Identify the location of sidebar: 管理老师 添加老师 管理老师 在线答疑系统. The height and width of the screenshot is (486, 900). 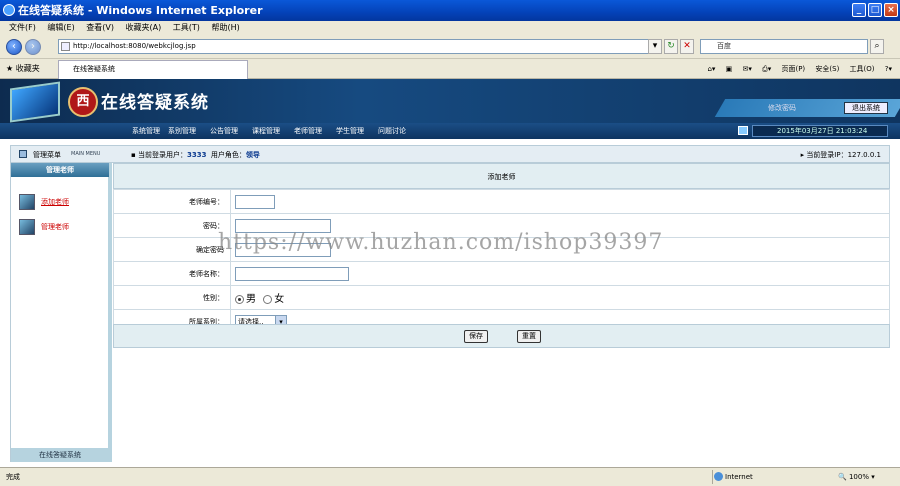
(61, 312).